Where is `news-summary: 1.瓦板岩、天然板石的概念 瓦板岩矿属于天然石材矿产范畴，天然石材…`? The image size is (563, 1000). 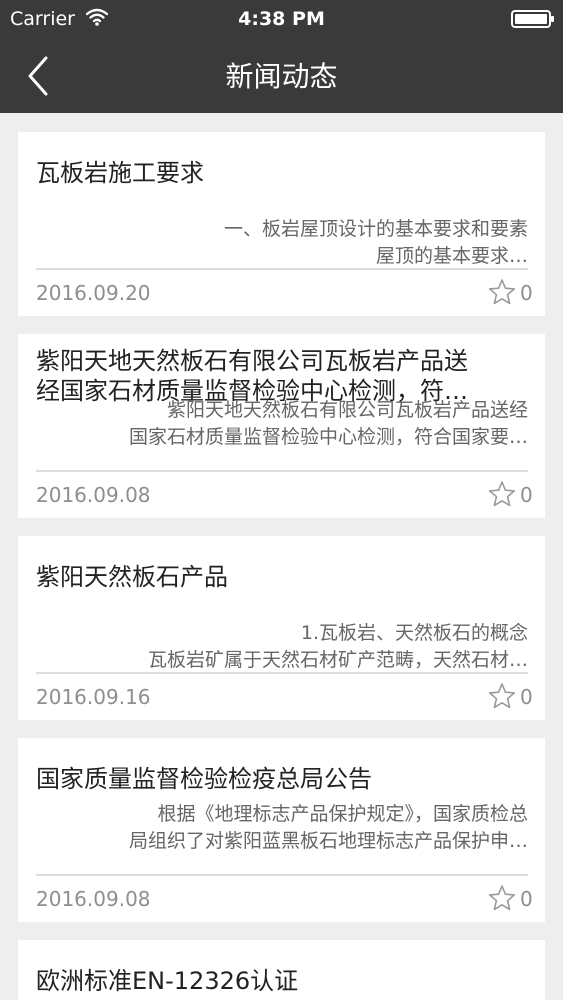 news-summary: 1.瓦板岩、天然板石的概念 瓦板岩矿属于天然石材矿产范畴，天然石材… is located at coordinates (282, 647).